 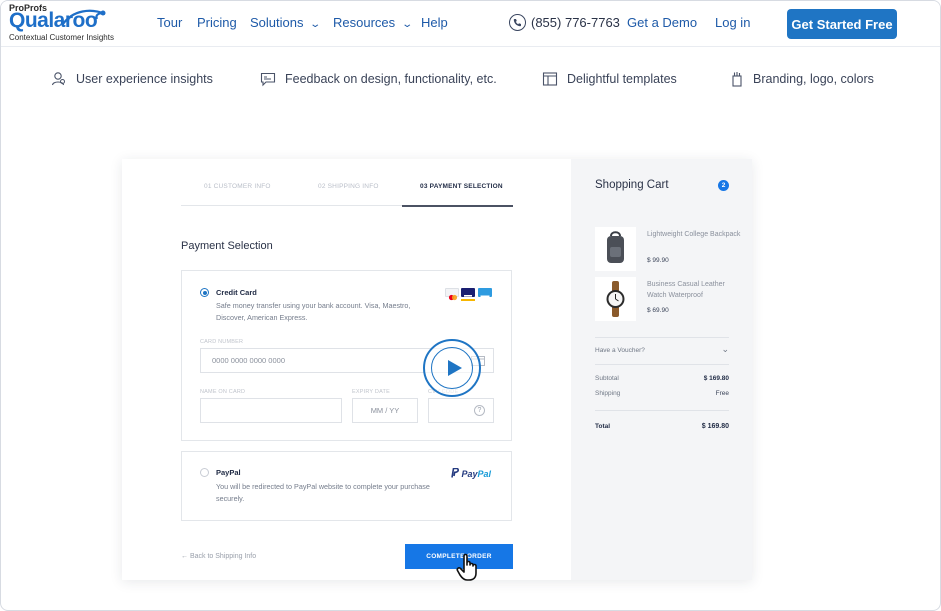 I want to click on nav-solutions: Solutions ⌄, so click(x=286, y=22).